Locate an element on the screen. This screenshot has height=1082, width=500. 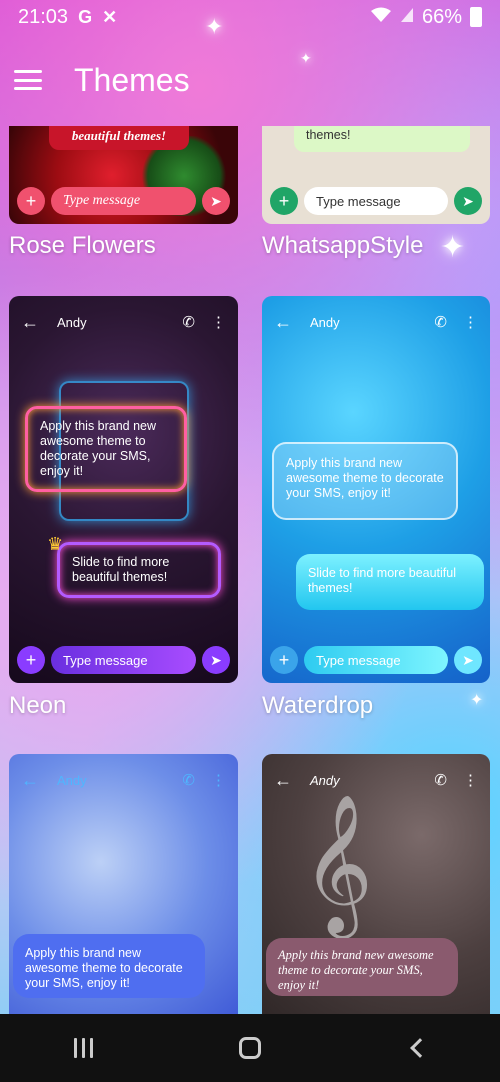
theme-name-whatsappstyle: WhatsappStyle is located at coordinates (343, 245).